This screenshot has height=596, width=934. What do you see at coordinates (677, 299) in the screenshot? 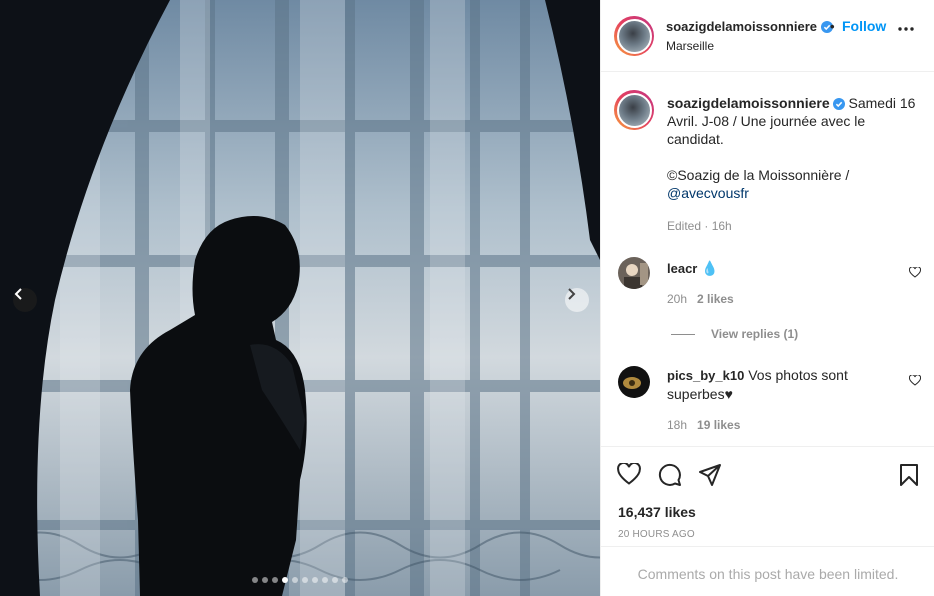
I see `comment-time: 20h` at bounding box center [677, 299].